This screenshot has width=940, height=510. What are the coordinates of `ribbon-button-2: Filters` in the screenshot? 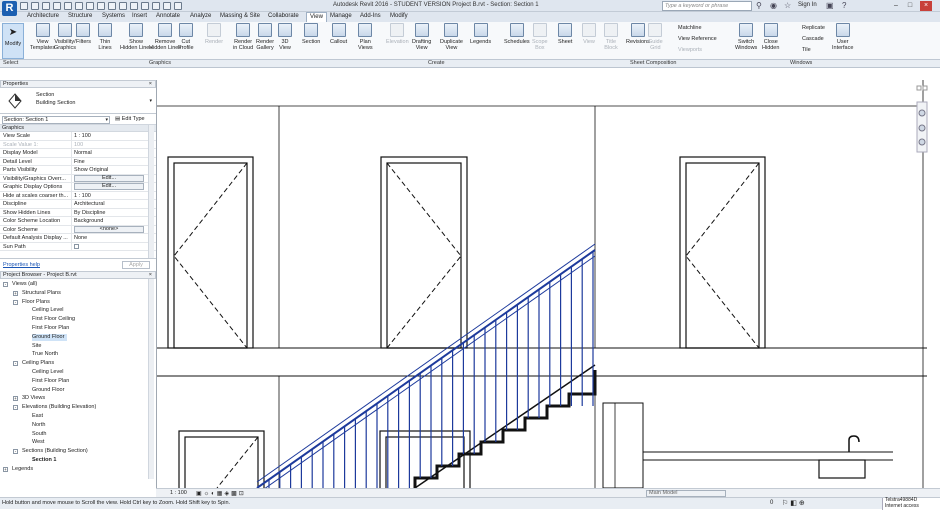 It's located at (83, 34).